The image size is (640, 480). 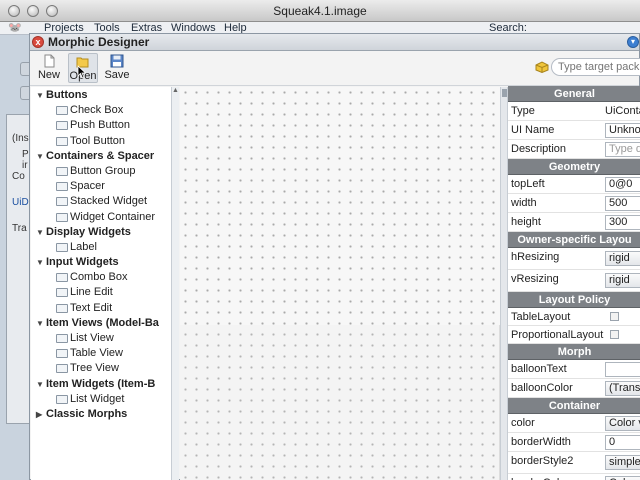 I want to click on tree-item: Button Group, so click(x=101, y=171).